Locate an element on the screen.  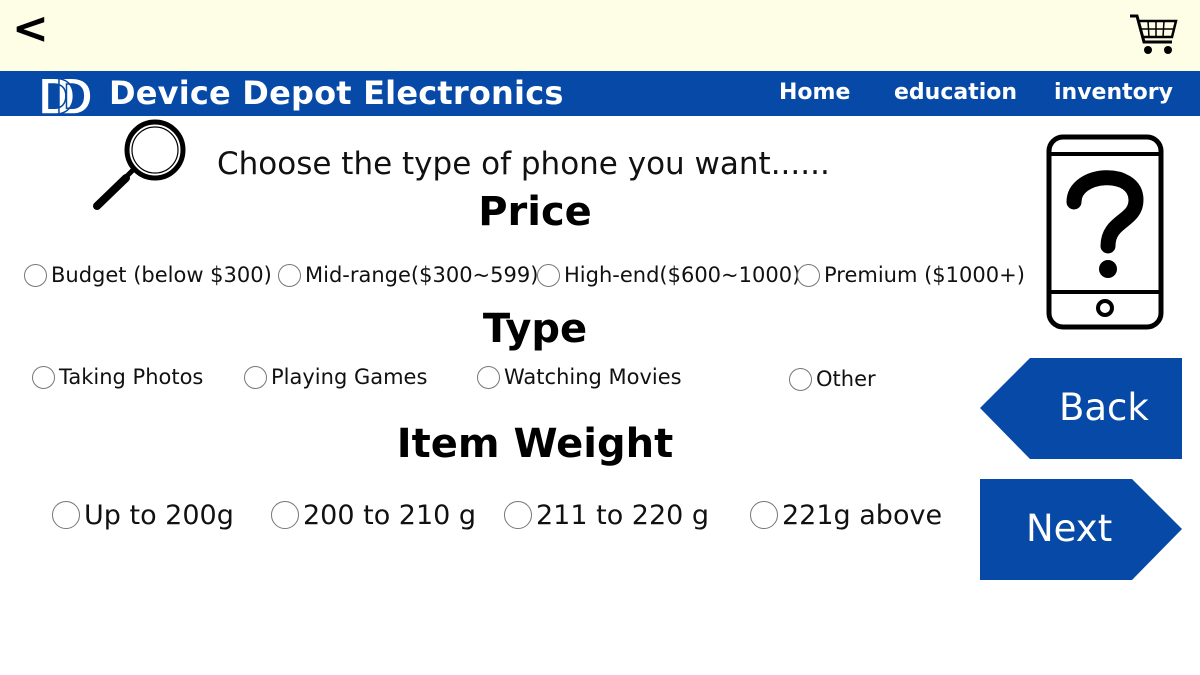
radio-option-211-to-220g: 211 to 220 g is located at coordinates (606, 515).